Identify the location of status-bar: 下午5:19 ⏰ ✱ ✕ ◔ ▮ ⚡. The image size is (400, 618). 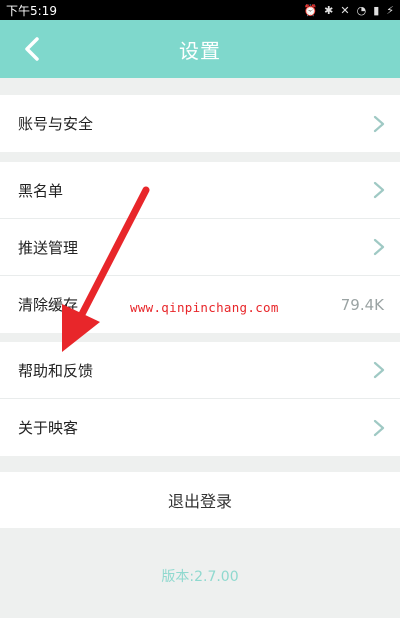
(200, 10).